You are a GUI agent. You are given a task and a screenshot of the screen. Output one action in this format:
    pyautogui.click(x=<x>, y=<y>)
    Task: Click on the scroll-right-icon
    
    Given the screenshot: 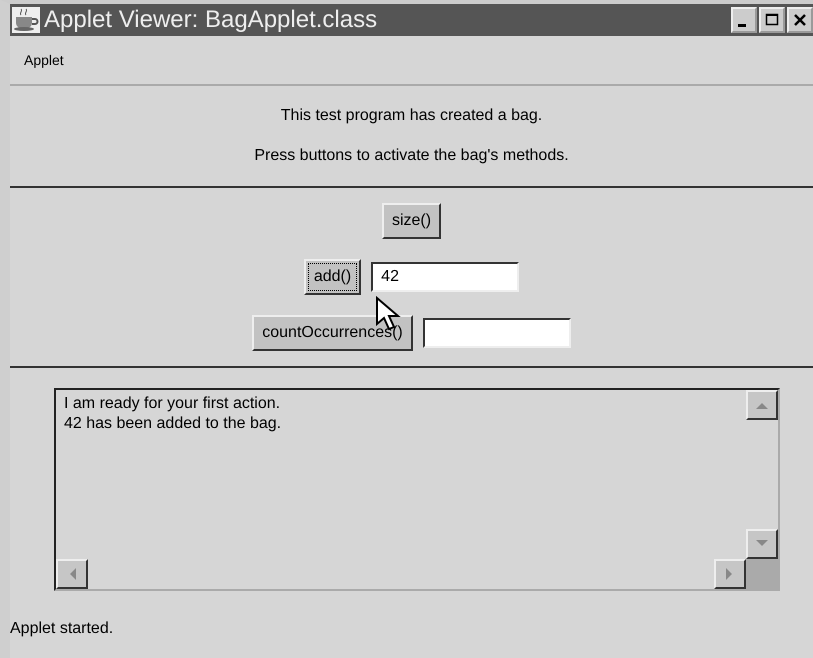 What is the action you would take?
    pyautogui.click(x=730, y=574)
    